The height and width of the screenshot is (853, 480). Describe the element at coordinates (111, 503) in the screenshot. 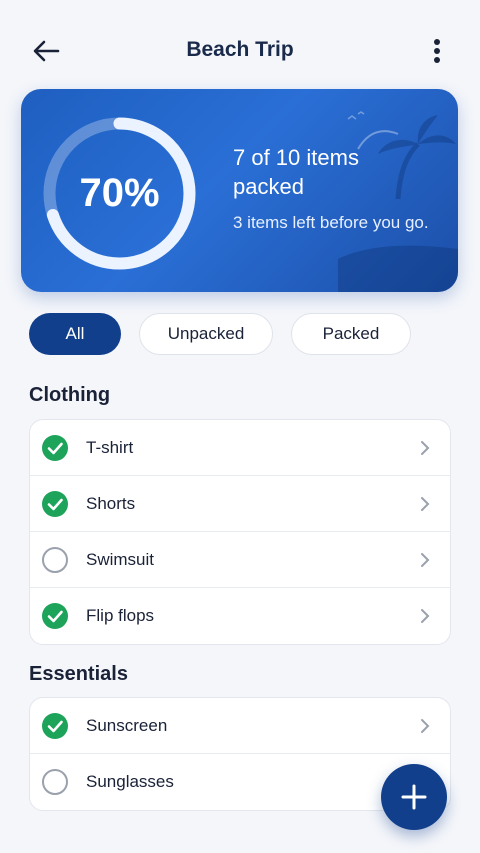

I see `item-label: Shorts` at that location.